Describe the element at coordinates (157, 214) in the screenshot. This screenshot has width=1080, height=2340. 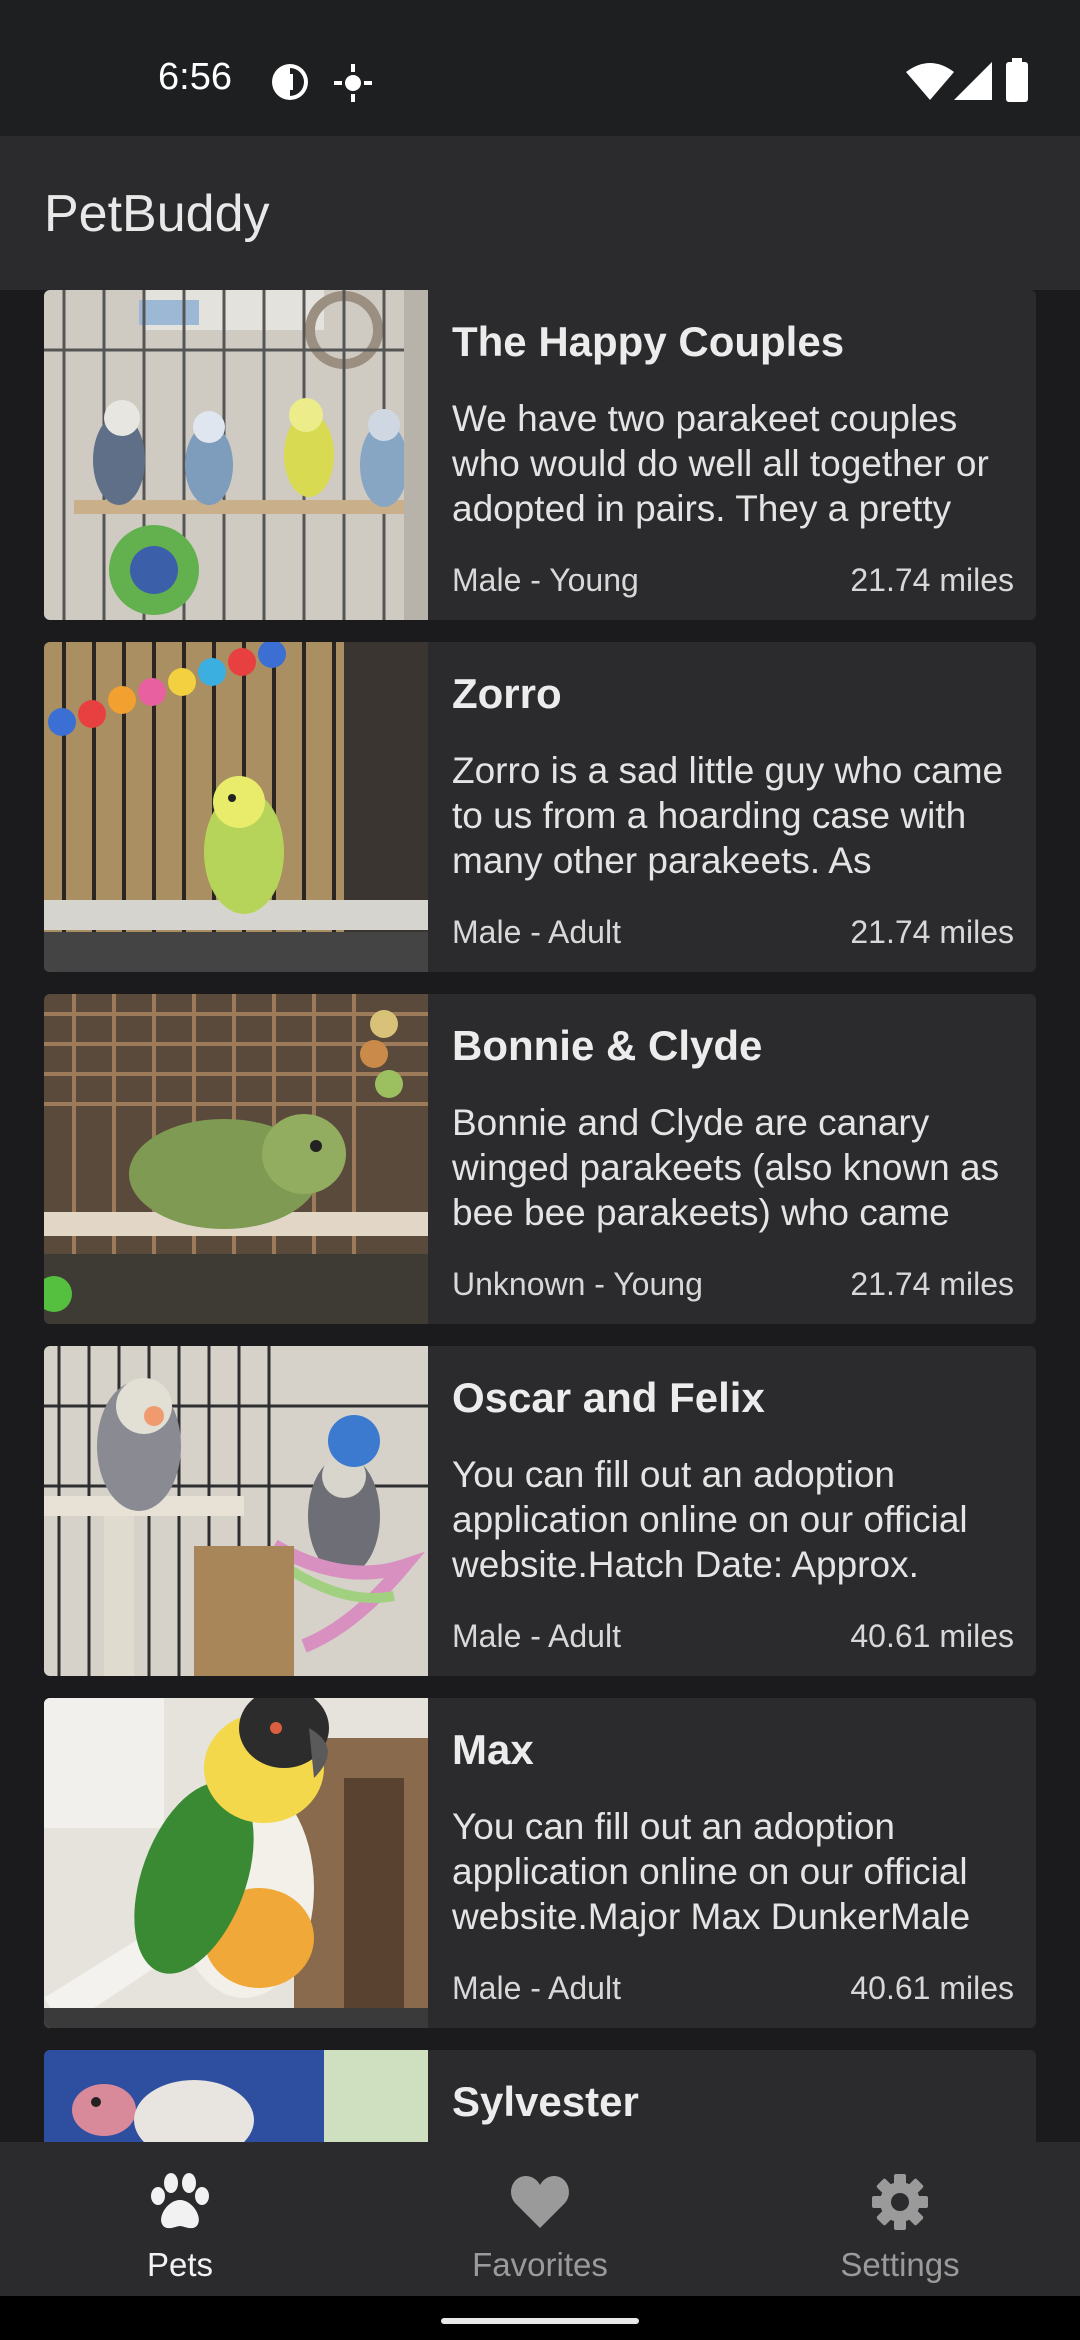
I see `app-title: PetBuddy` at that location.